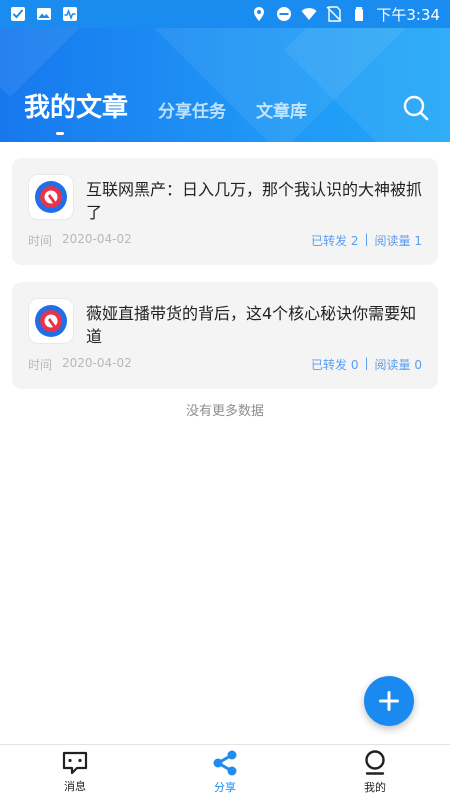 This screenshot has height=800, width=450. I want to click on wifi-icon, so click(309, 14).